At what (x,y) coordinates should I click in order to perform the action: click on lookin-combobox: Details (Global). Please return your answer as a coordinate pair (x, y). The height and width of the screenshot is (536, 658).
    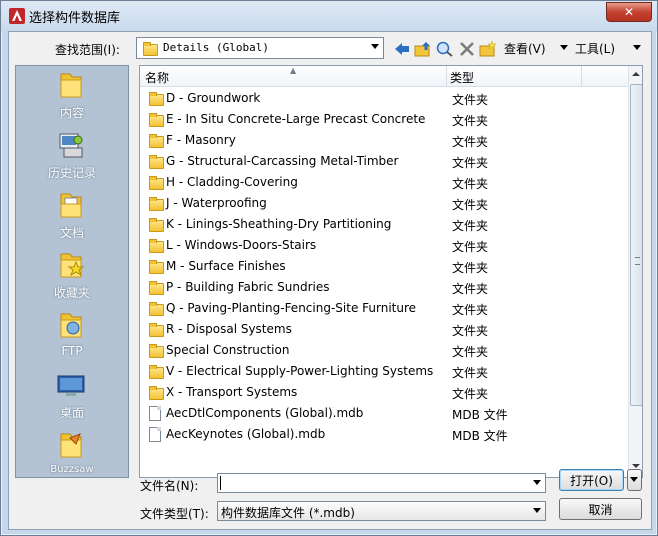
    Looking at the image, I should click on (260, 48).